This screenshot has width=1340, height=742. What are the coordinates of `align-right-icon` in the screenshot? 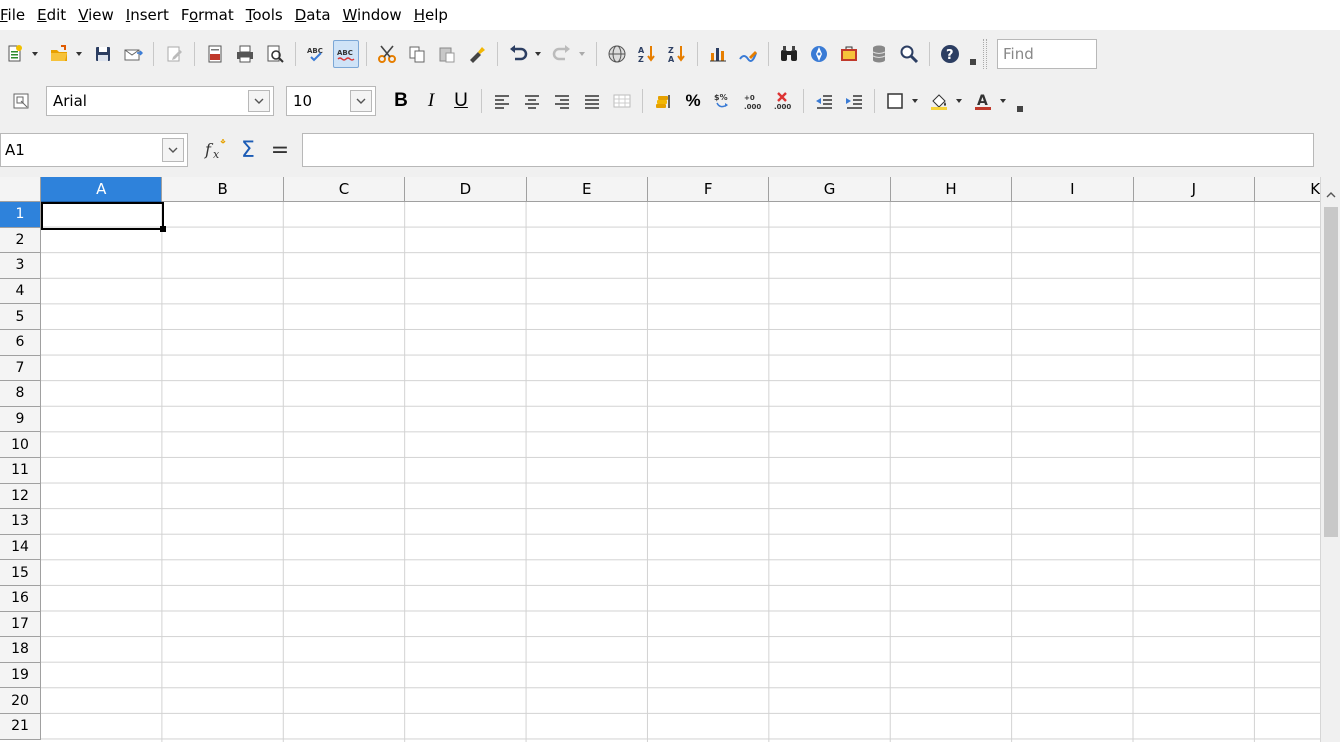 It's located at (562, 101).